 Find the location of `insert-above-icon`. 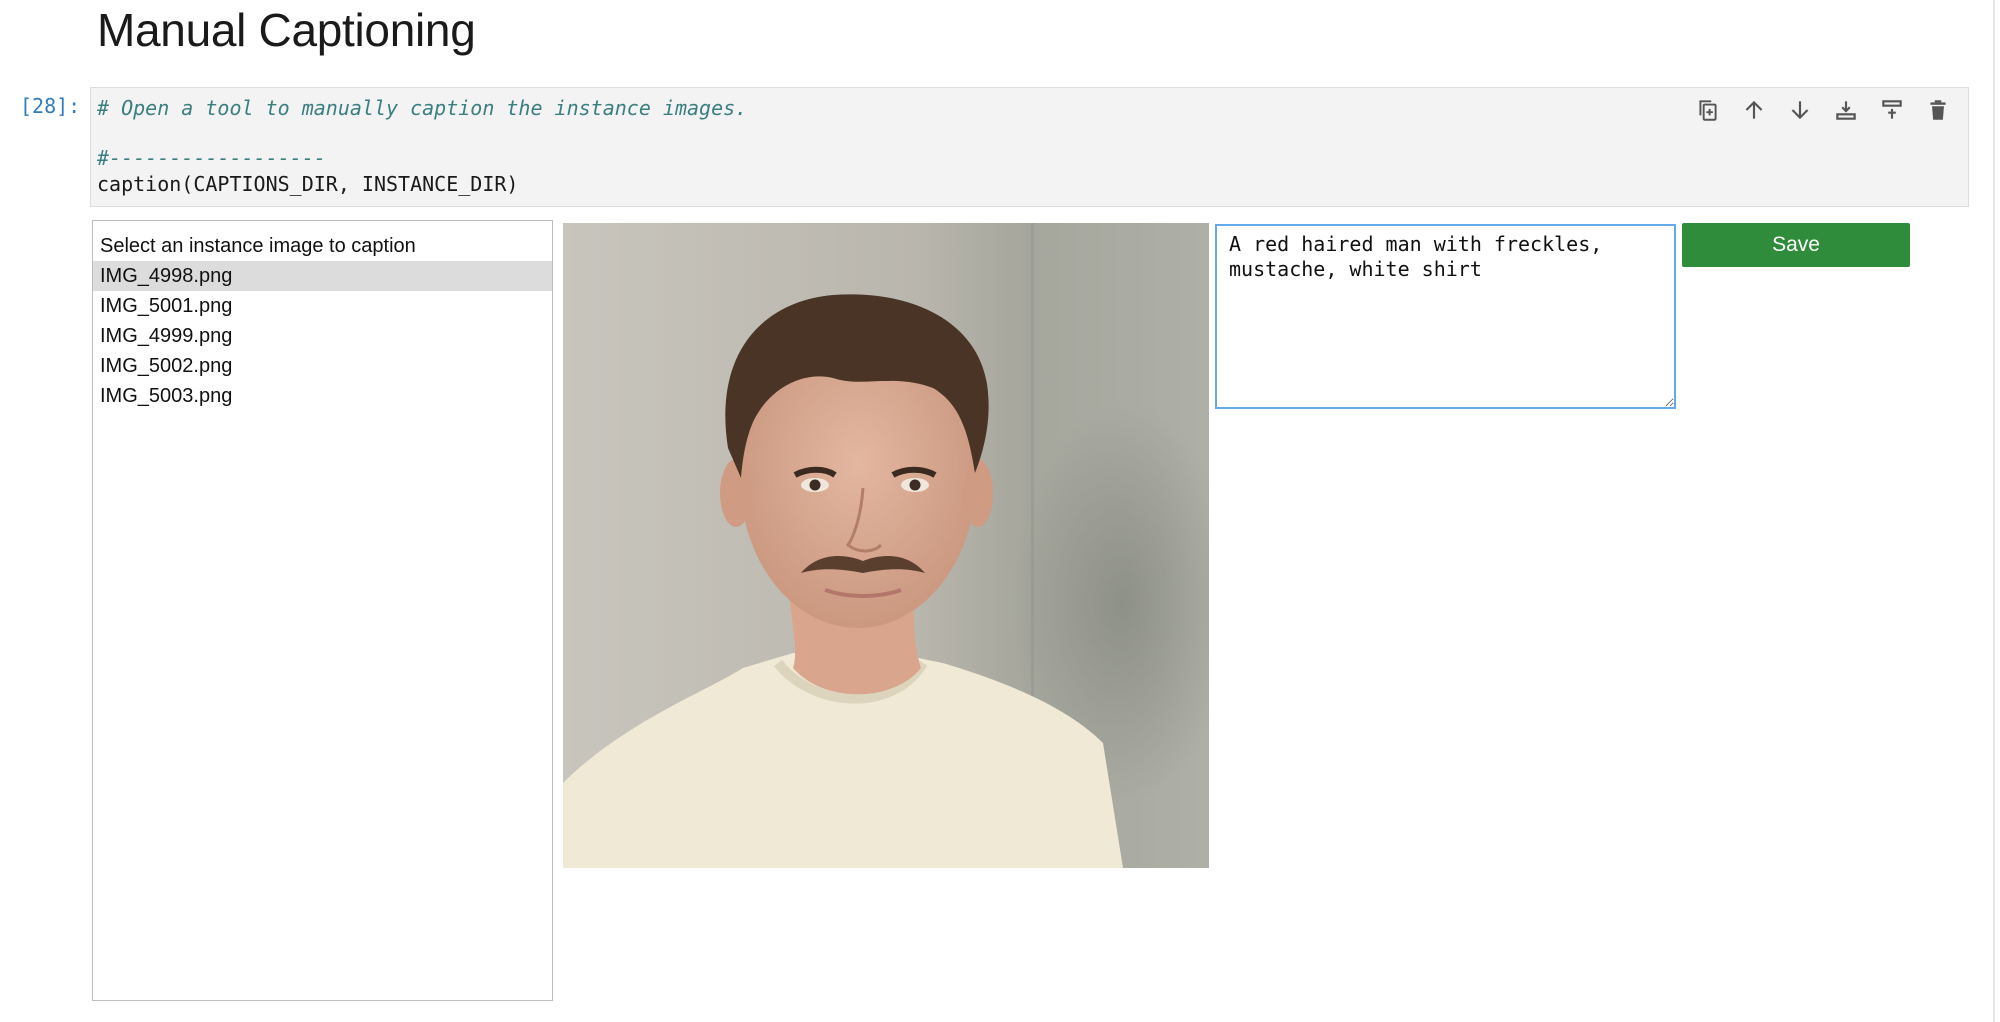

insert-above-icon is located at coordinates (1846, 110).